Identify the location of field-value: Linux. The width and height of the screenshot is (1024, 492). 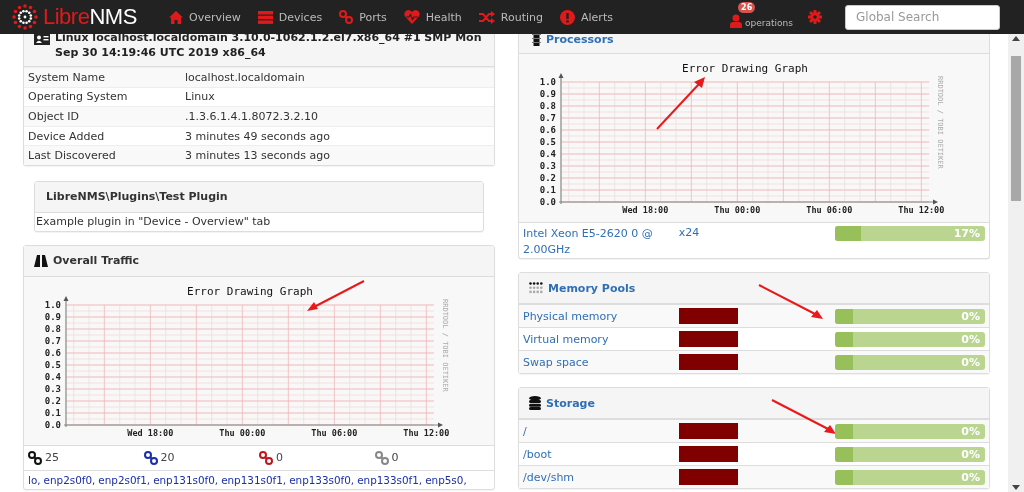
(200, 97).